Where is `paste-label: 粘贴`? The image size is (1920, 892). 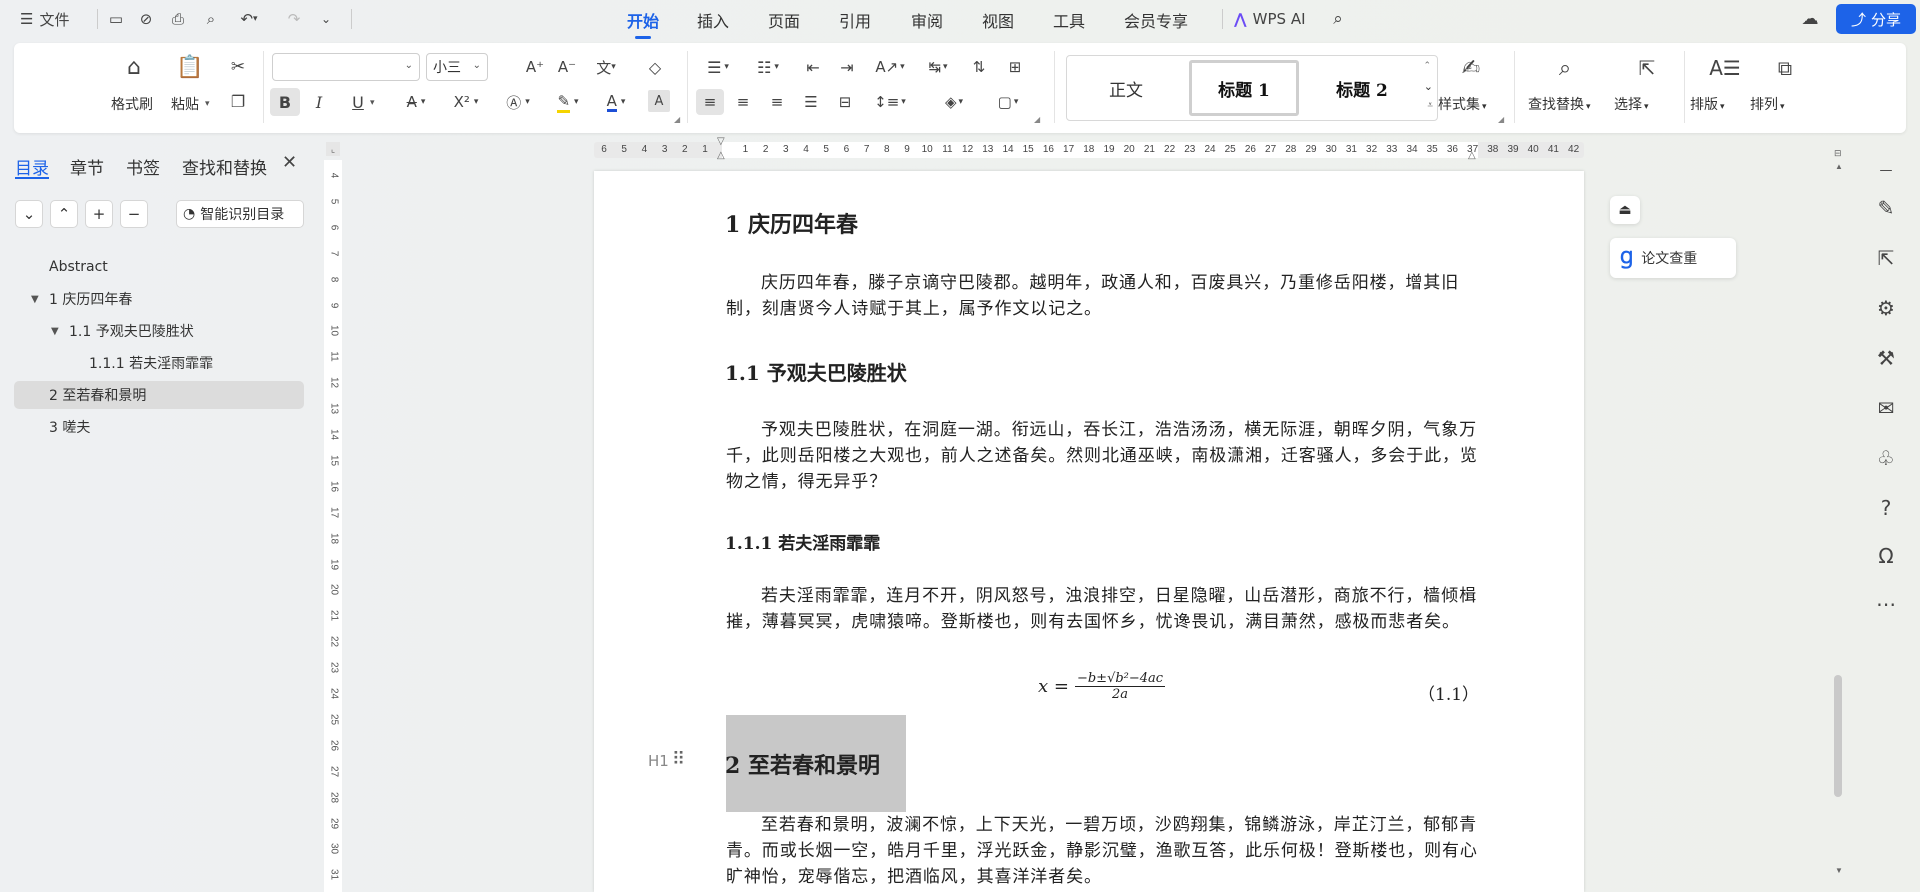 paste-label: 粘贴 is located at coordinates (185, 104).